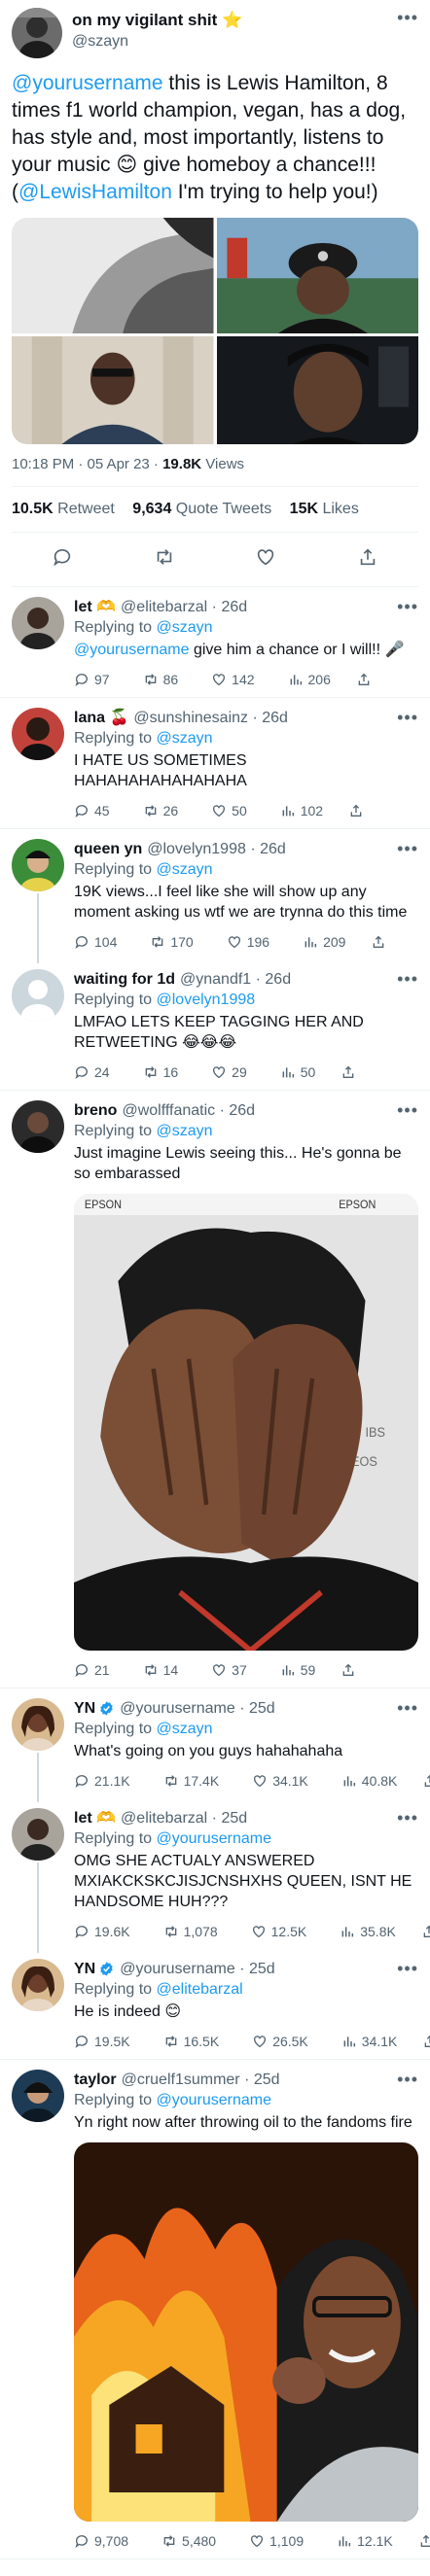 This screenshot has height=2576, width=430. What do you see at coordinates (229, 1072) in the screenshot?
I see `like-button: 29` at bounding box center [229, 1072].